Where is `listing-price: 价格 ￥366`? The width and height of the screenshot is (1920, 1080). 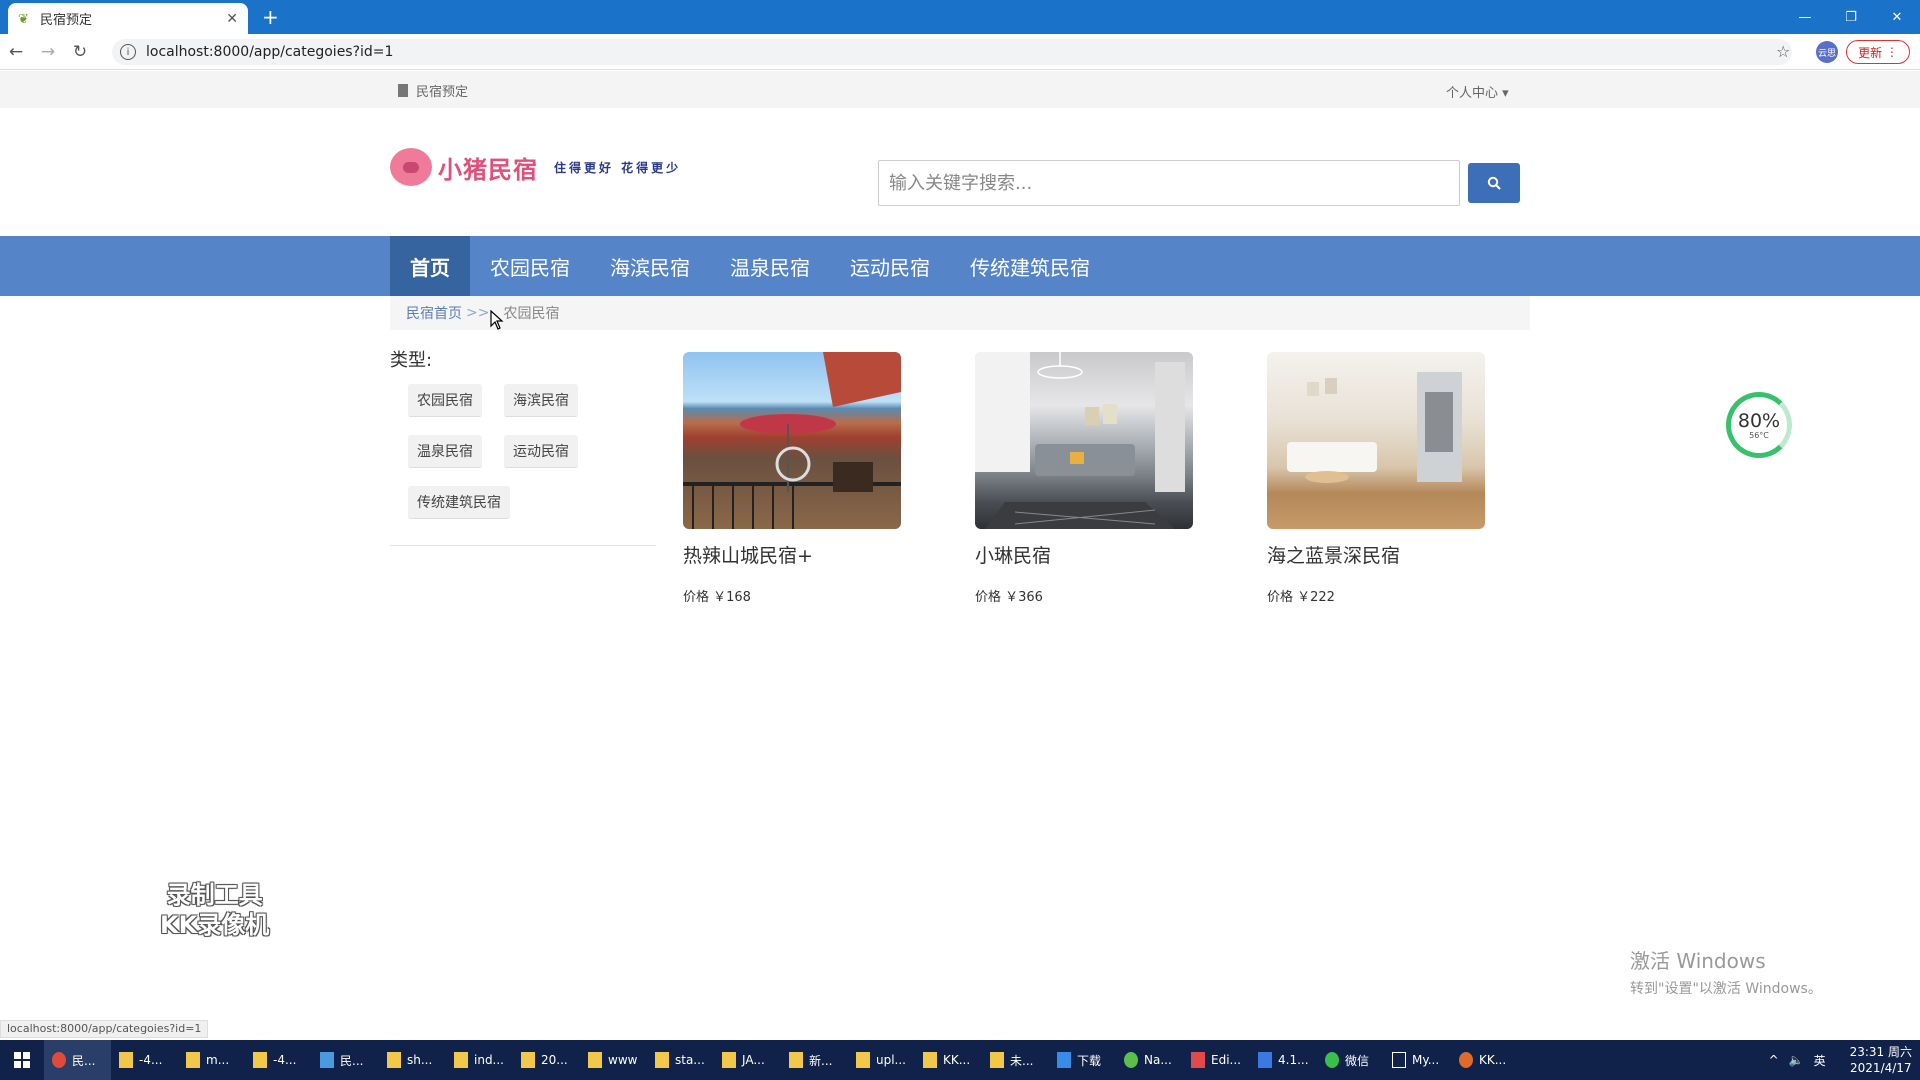 listing-price: 价格 ￥366 is located at coordinates (1009, 597).